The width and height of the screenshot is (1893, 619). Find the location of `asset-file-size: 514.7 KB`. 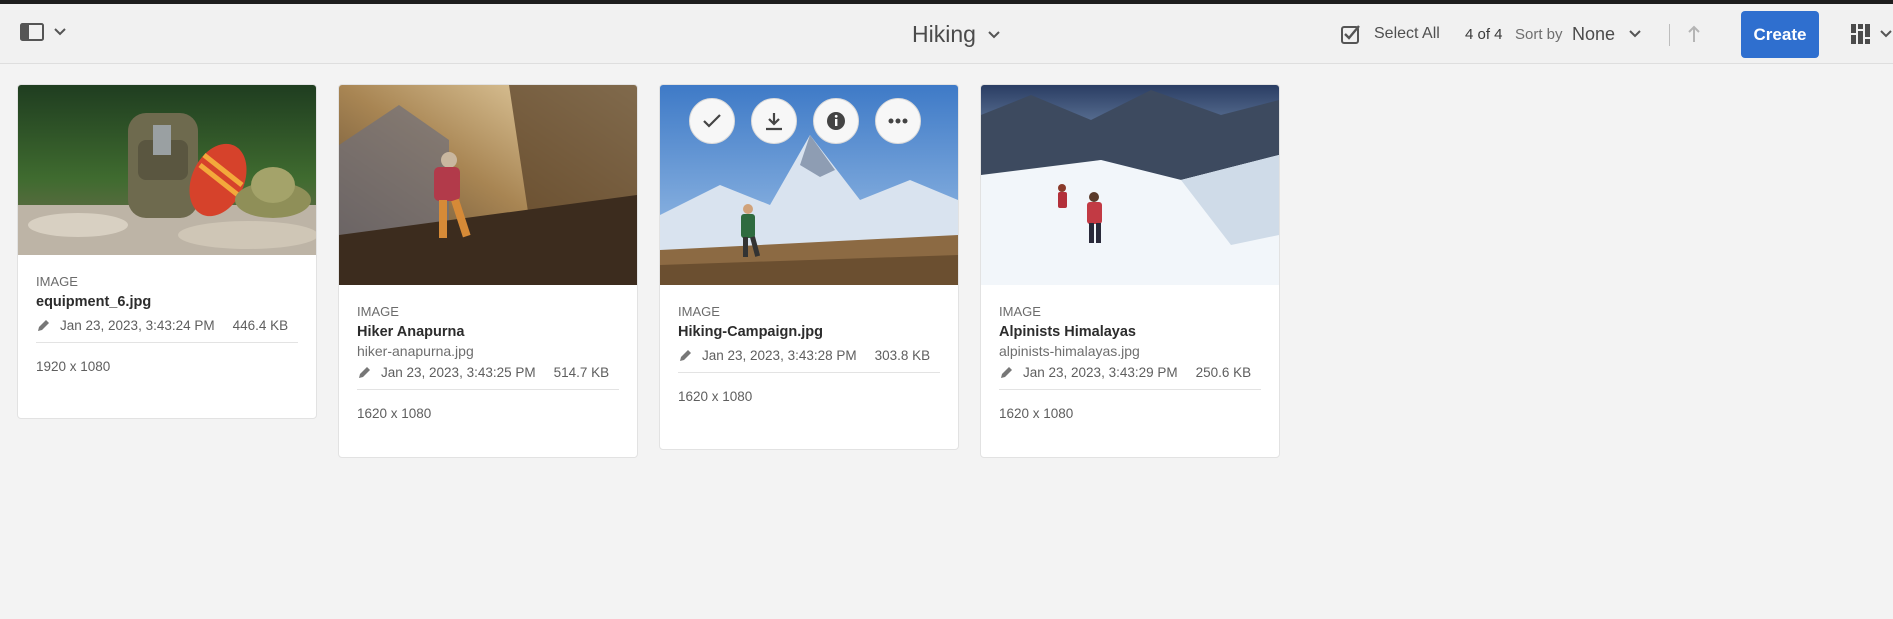

asset-file-size: 514.7 KB is located at coordinates (581, 372).